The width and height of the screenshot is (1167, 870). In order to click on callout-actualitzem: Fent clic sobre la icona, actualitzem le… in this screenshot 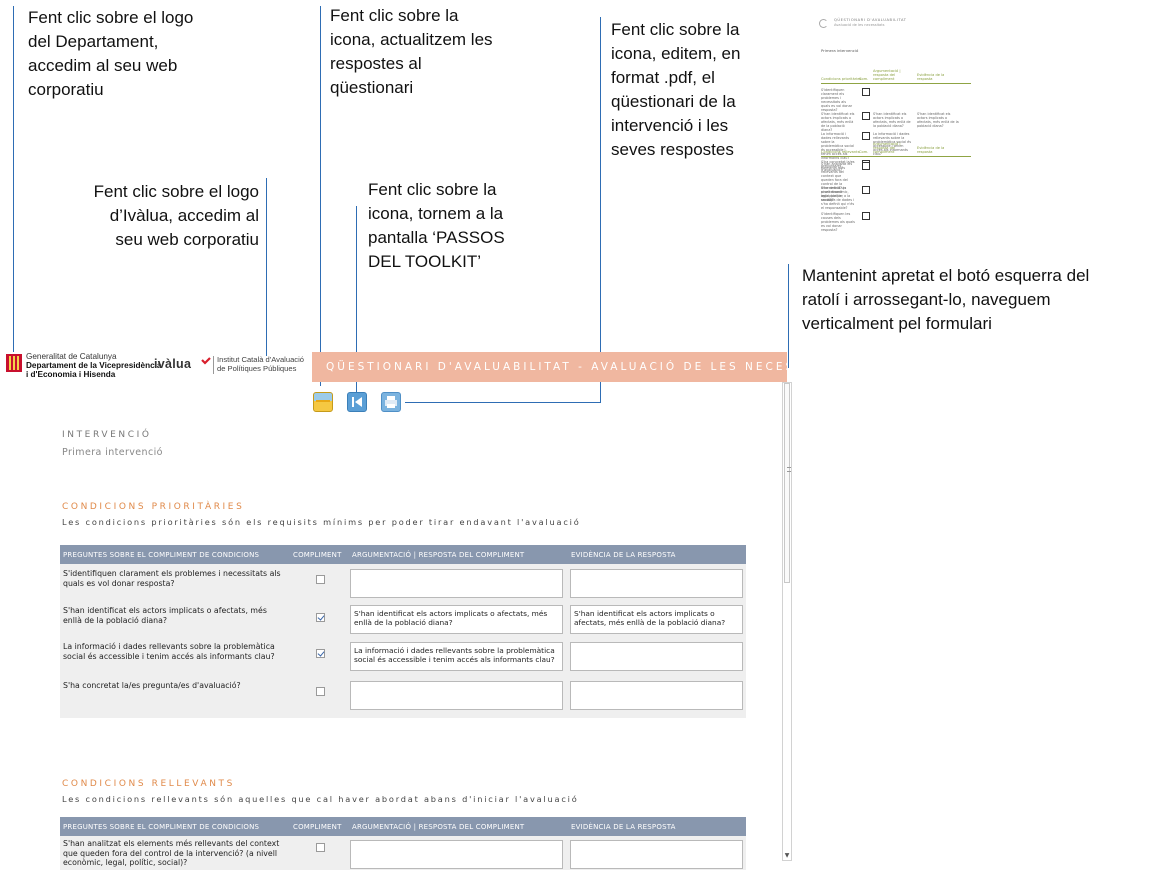, I will do `click(450, 52)`.